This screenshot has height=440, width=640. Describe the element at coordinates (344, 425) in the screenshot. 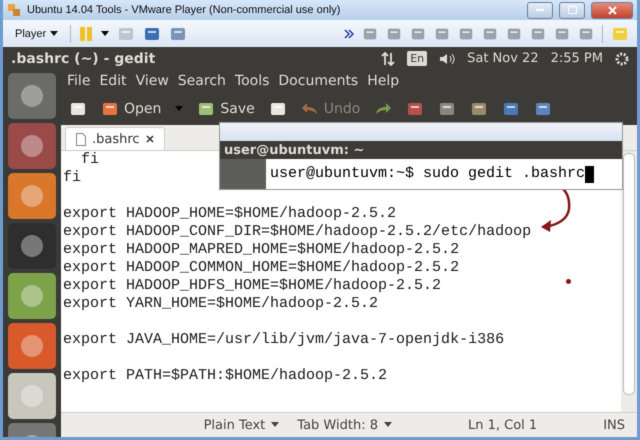

I see `tab-width-selector: Tab Width: 8` at that location.